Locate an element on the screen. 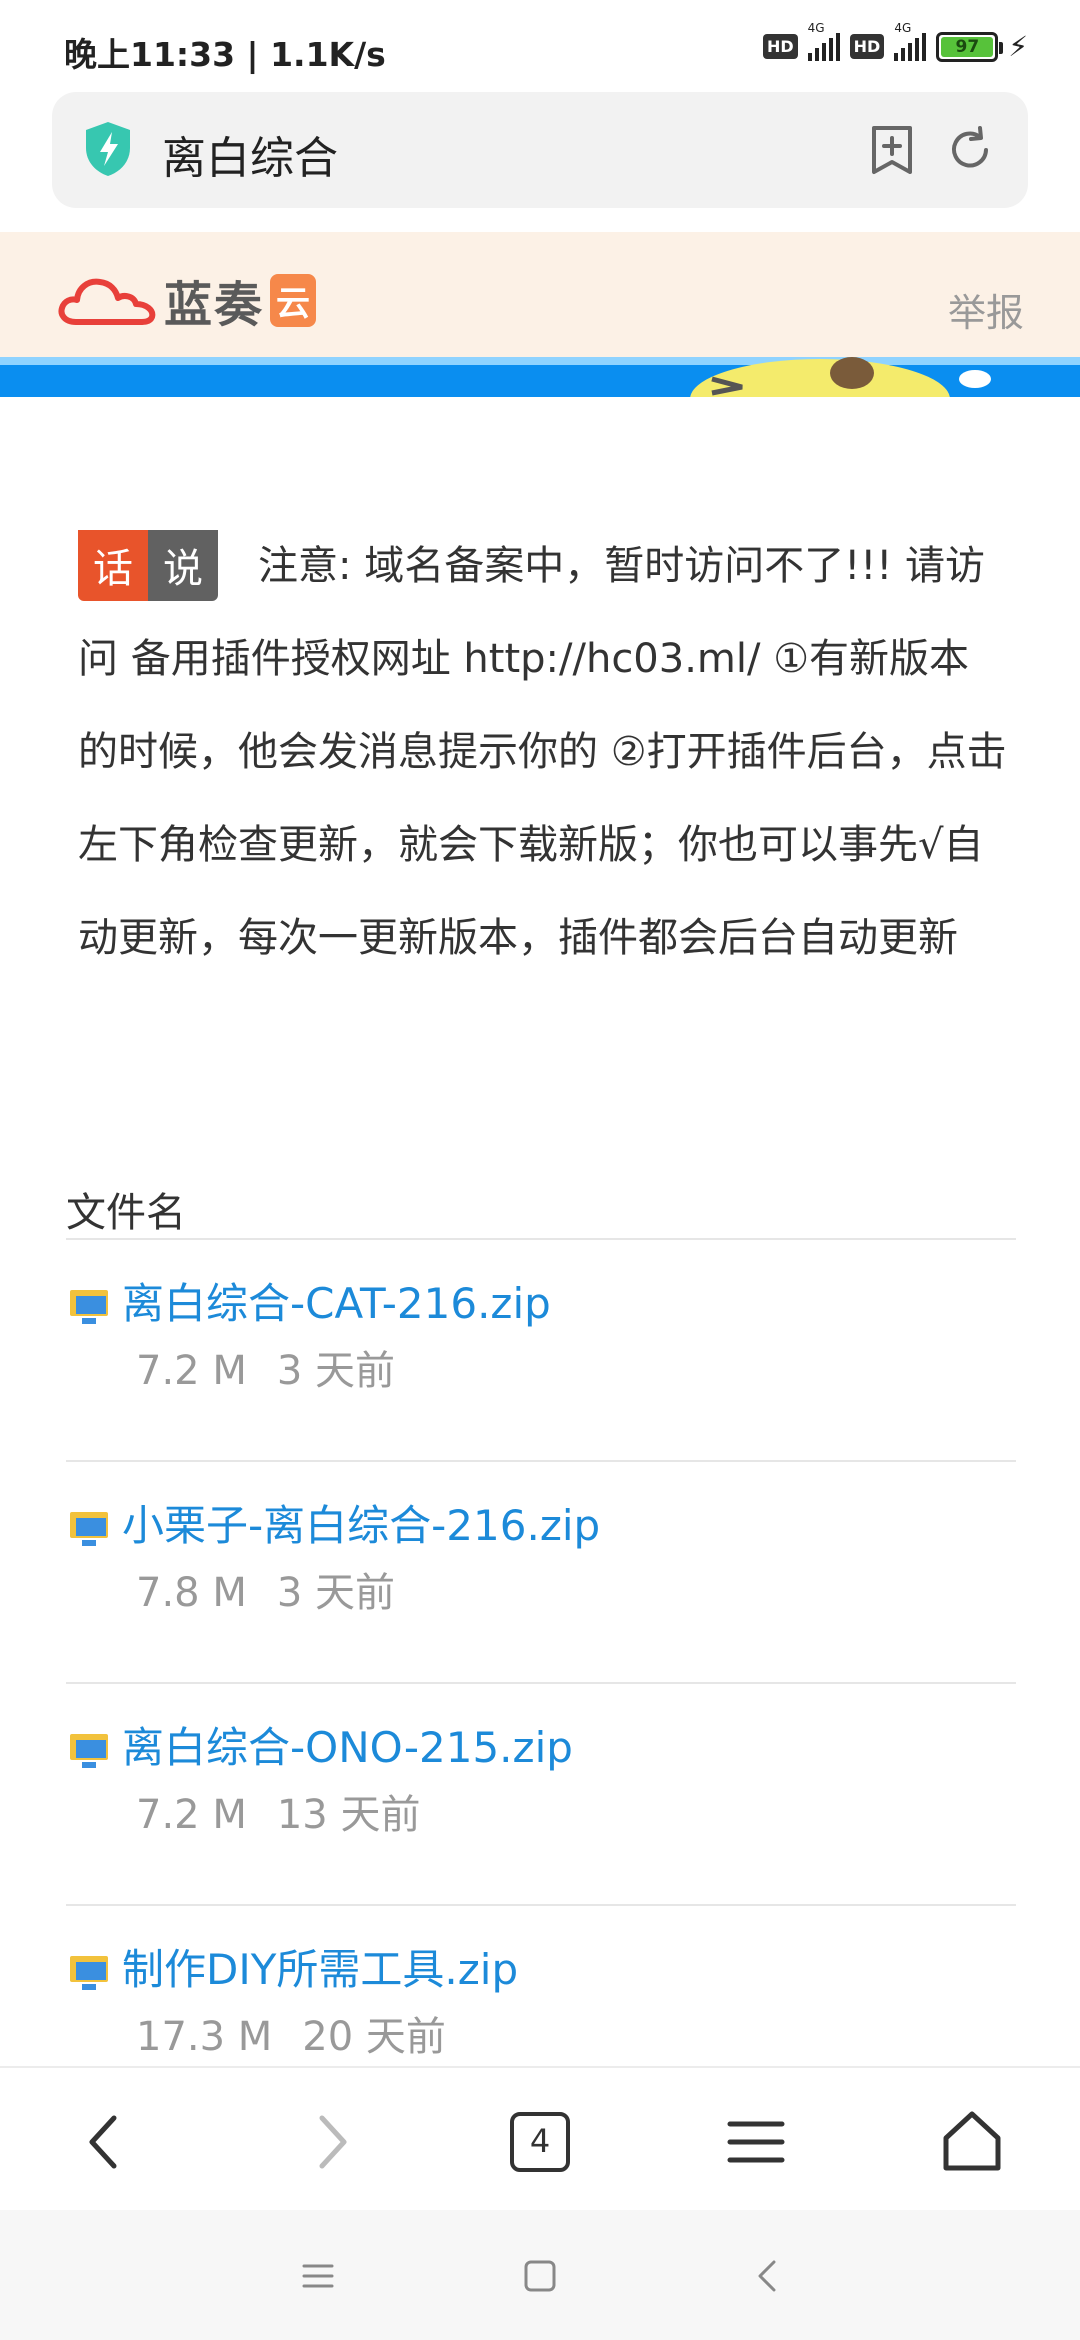  back-icon is located at coordinates (106, 2142).